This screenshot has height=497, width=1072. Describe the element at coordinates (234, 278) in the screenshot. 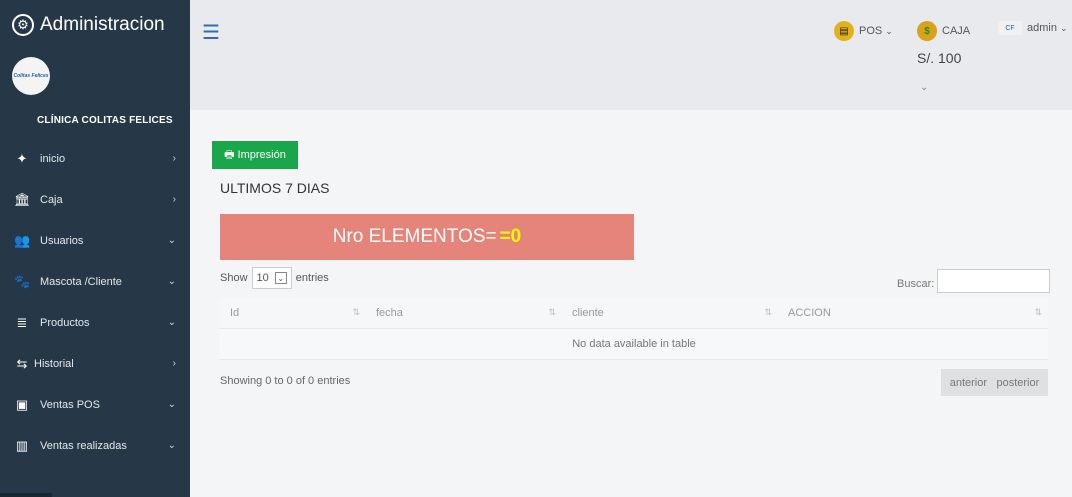

I see `show-label: Show` at that location.